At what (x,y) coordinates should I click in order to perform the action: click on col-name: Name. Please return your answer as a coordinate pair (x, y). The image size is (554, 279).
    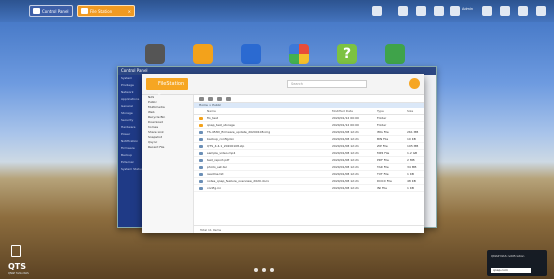
    Looking at the image, I should click on (269, 111).